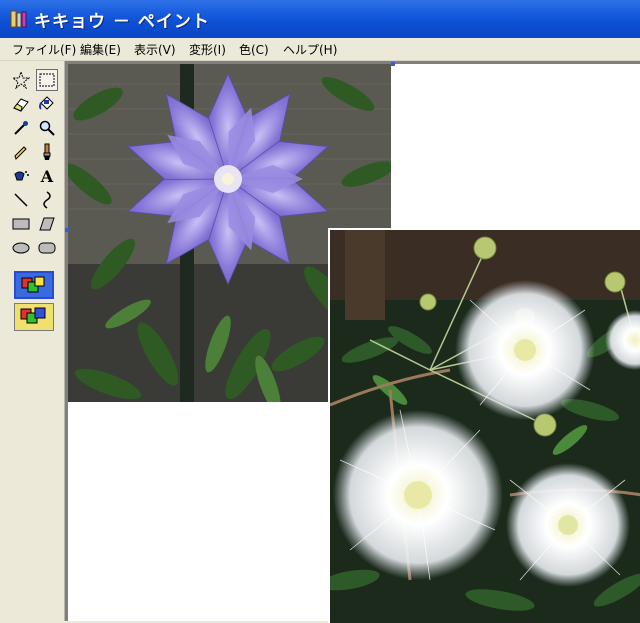  What do you see at coordinates (44, 49) in the screenshot?
I see `menu-file: ファイル(F)` at bounding box center [44, 49].